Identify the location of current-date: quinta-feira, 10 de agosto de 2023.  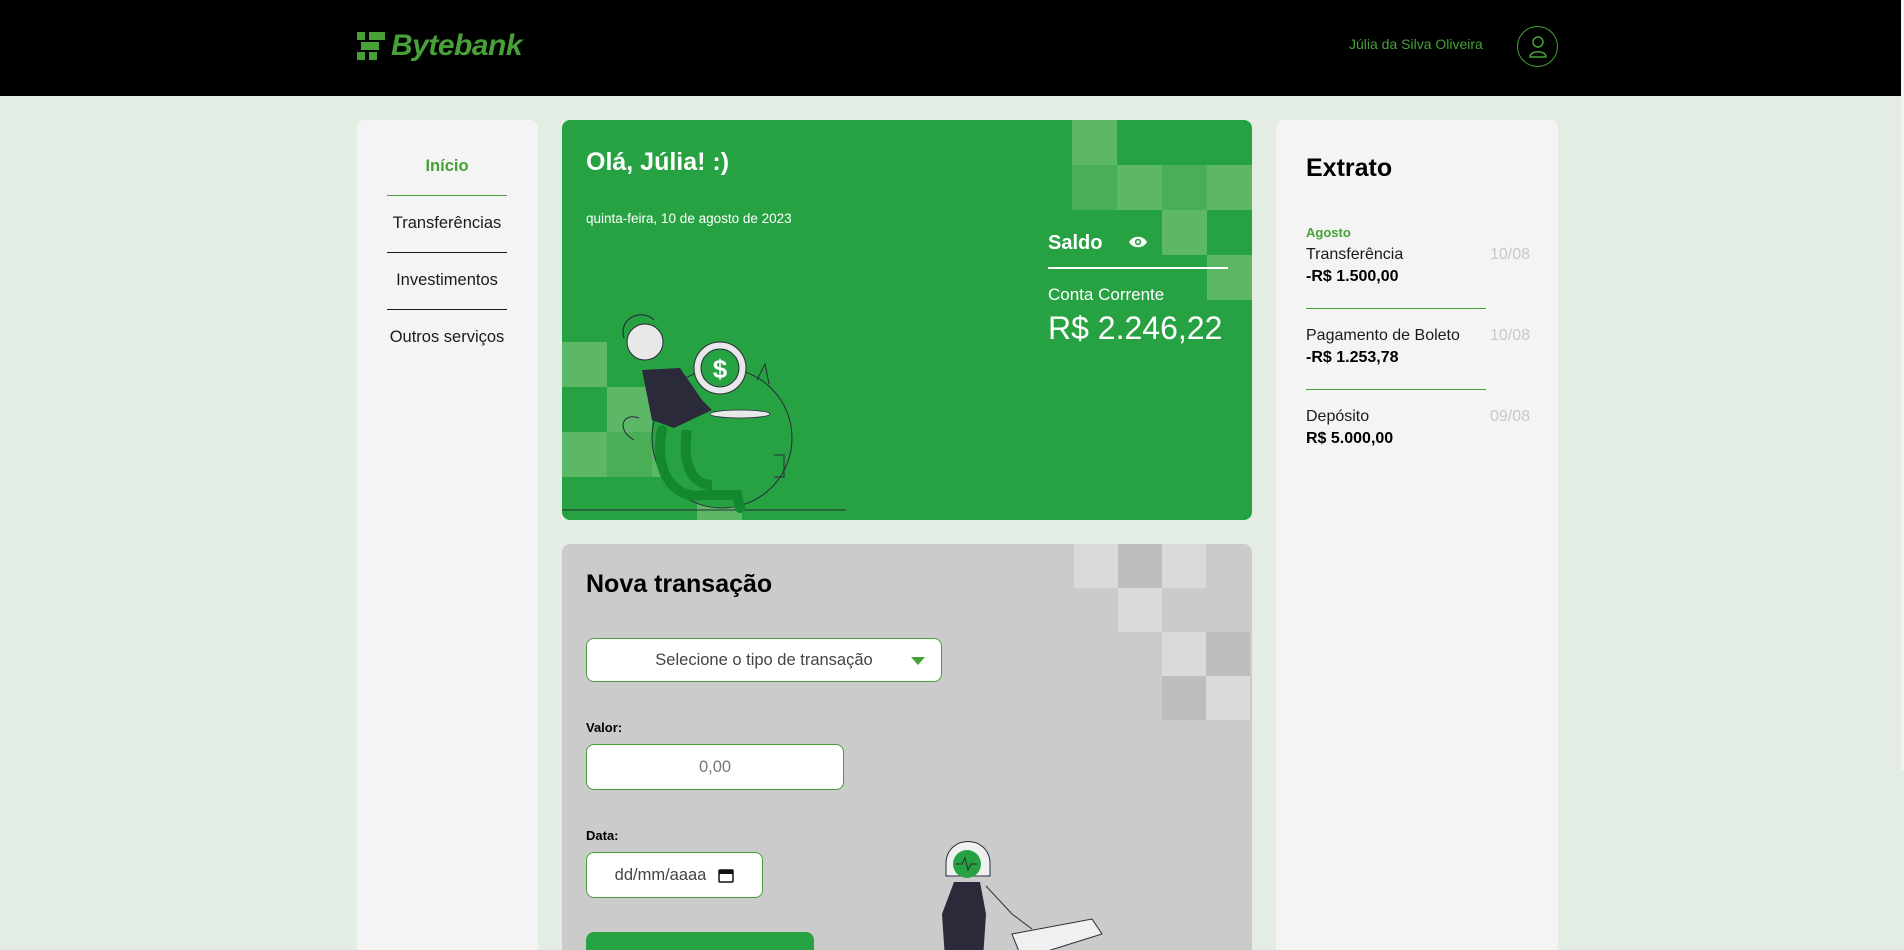
(689, 218).